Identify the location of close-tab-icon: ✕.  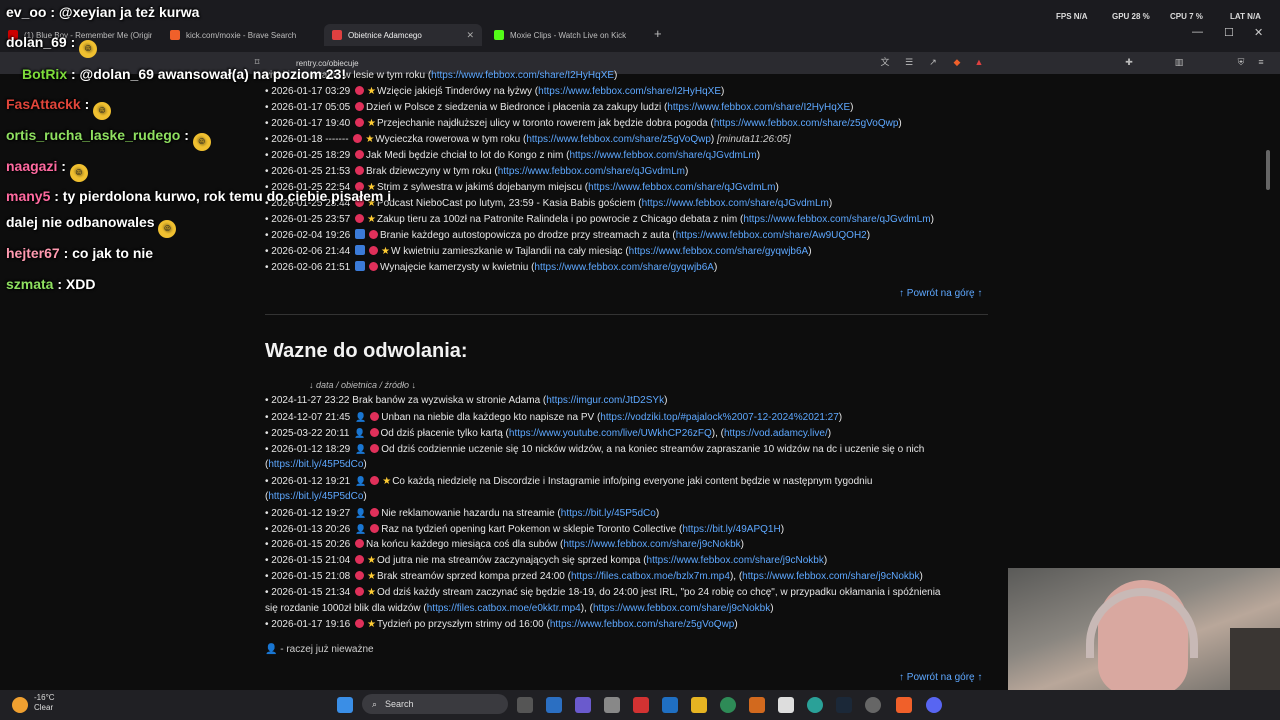
(470, 35).